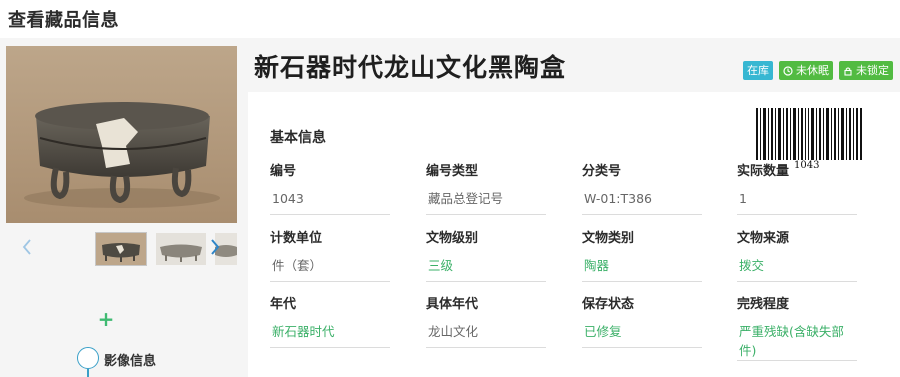  Describe the element at coordinates (330, 335) in the screenshot. I see `field-value-link: 新石器时代` at that location.